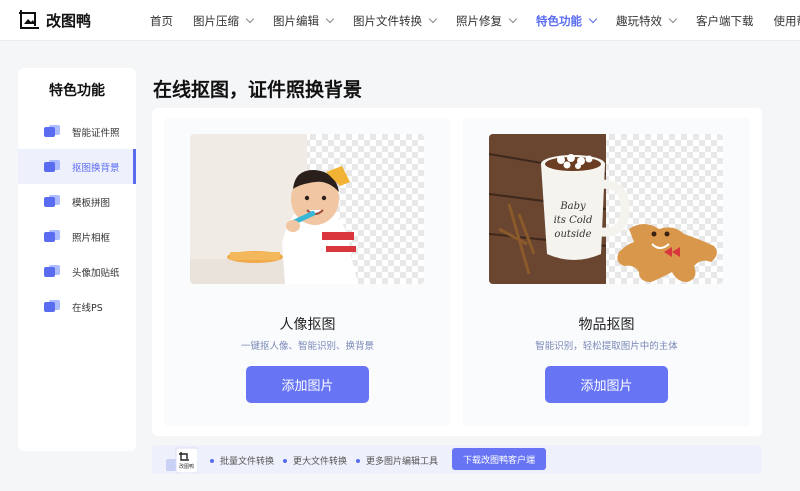 The width and height of the screenshot is (800, 491). I want to click on feature-item: 更大文件转换, so click(315, 460).